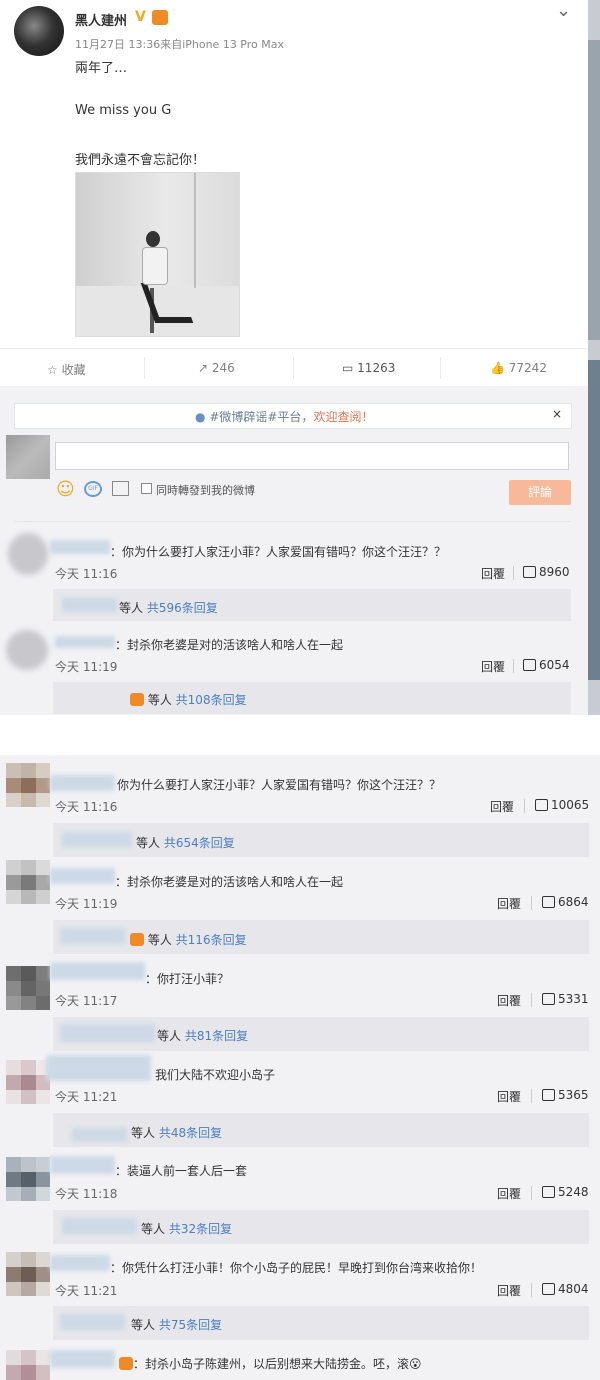  Describe the element at coordinates (223, 368) in the screenshot. I see `forward-count: 246` at that location.